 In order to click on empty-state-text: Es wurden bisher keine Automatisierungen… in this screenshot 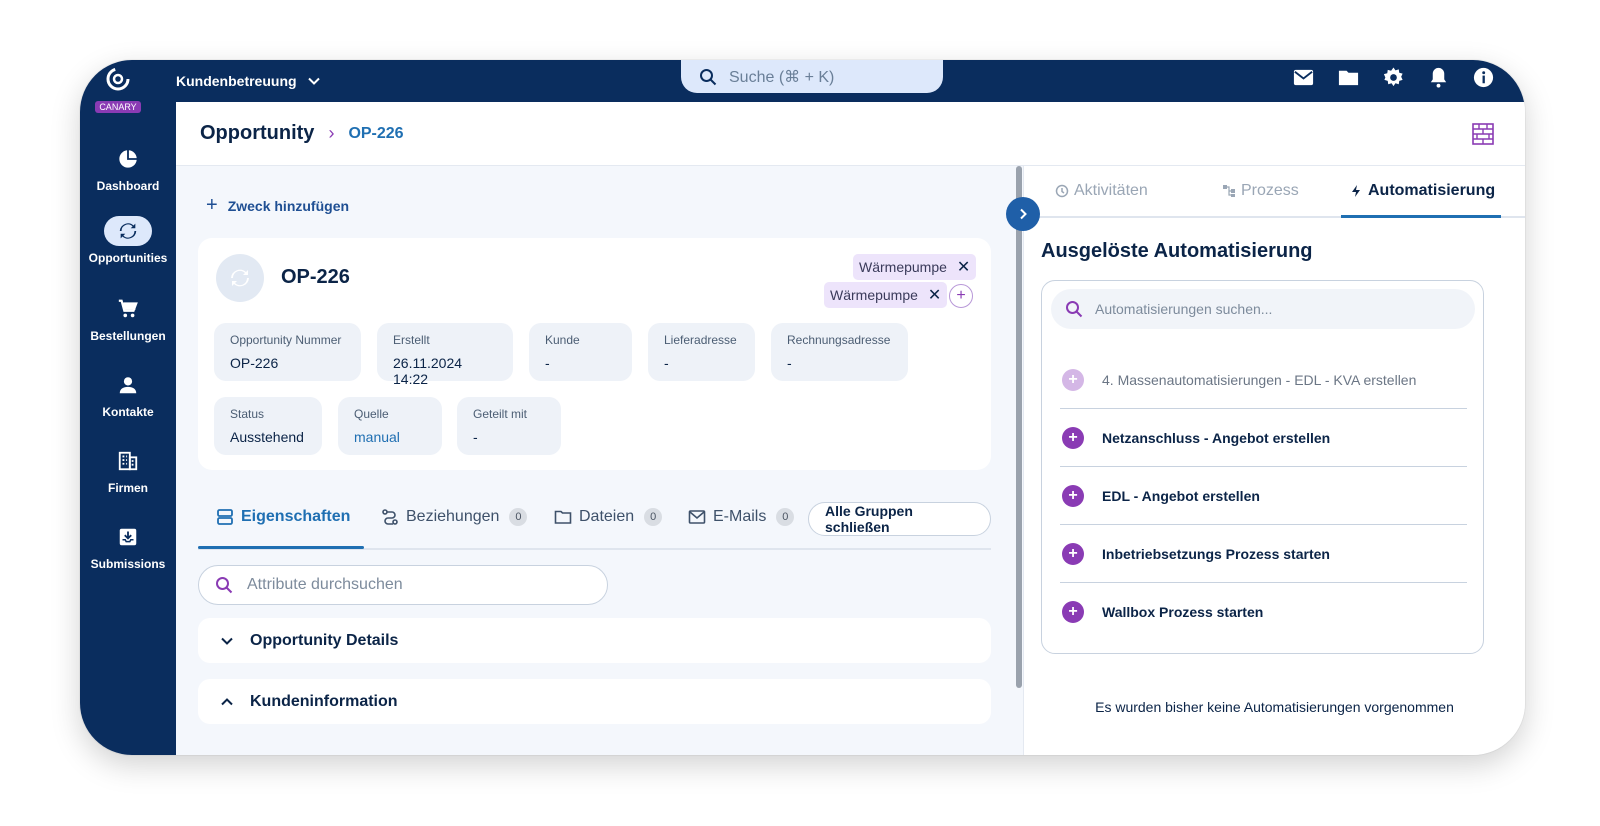, I will do `click(1274, 707)`.